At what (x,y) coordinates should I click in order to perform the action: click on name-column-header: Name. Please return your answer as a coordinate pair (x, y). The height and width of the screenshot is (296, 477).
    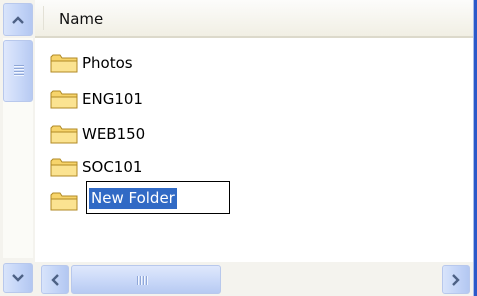
    Looking at the image, I should click on (81, 19).